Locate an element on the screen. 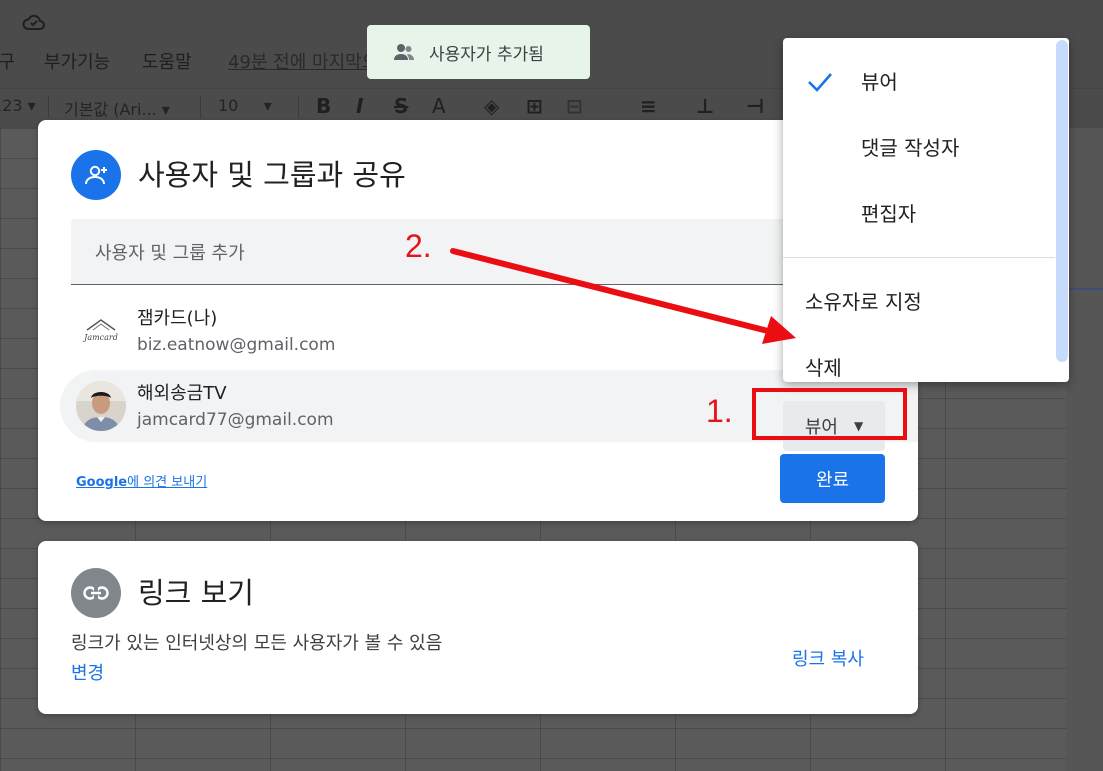  bold-icon: B is located at coordinates (323, 106).